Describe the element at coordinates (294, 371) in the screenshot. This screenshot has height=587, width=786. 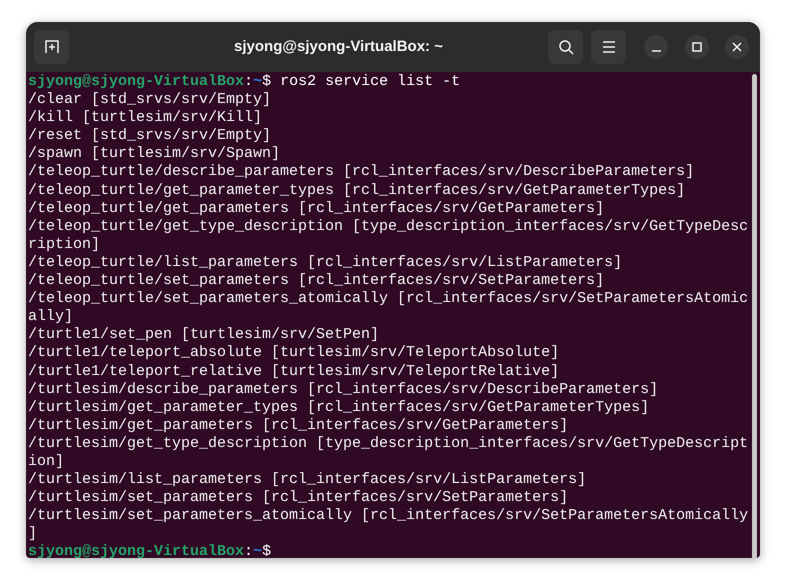
I see `output-line: /turtle1/teleport_relative [turtlesim/srv/TeleportRelative]` at that location.